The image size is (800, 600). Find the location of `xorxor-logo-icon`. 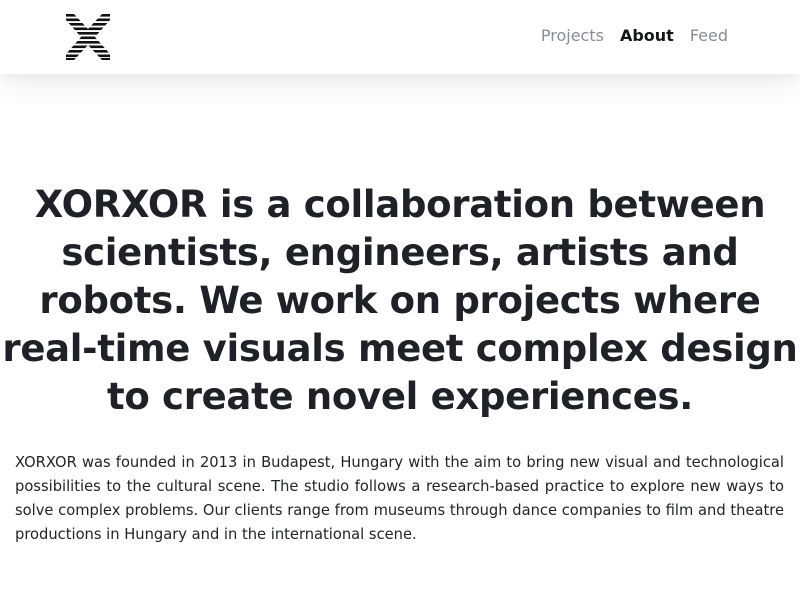

xorxor-logo-icon is located at coordinates (88, 37).